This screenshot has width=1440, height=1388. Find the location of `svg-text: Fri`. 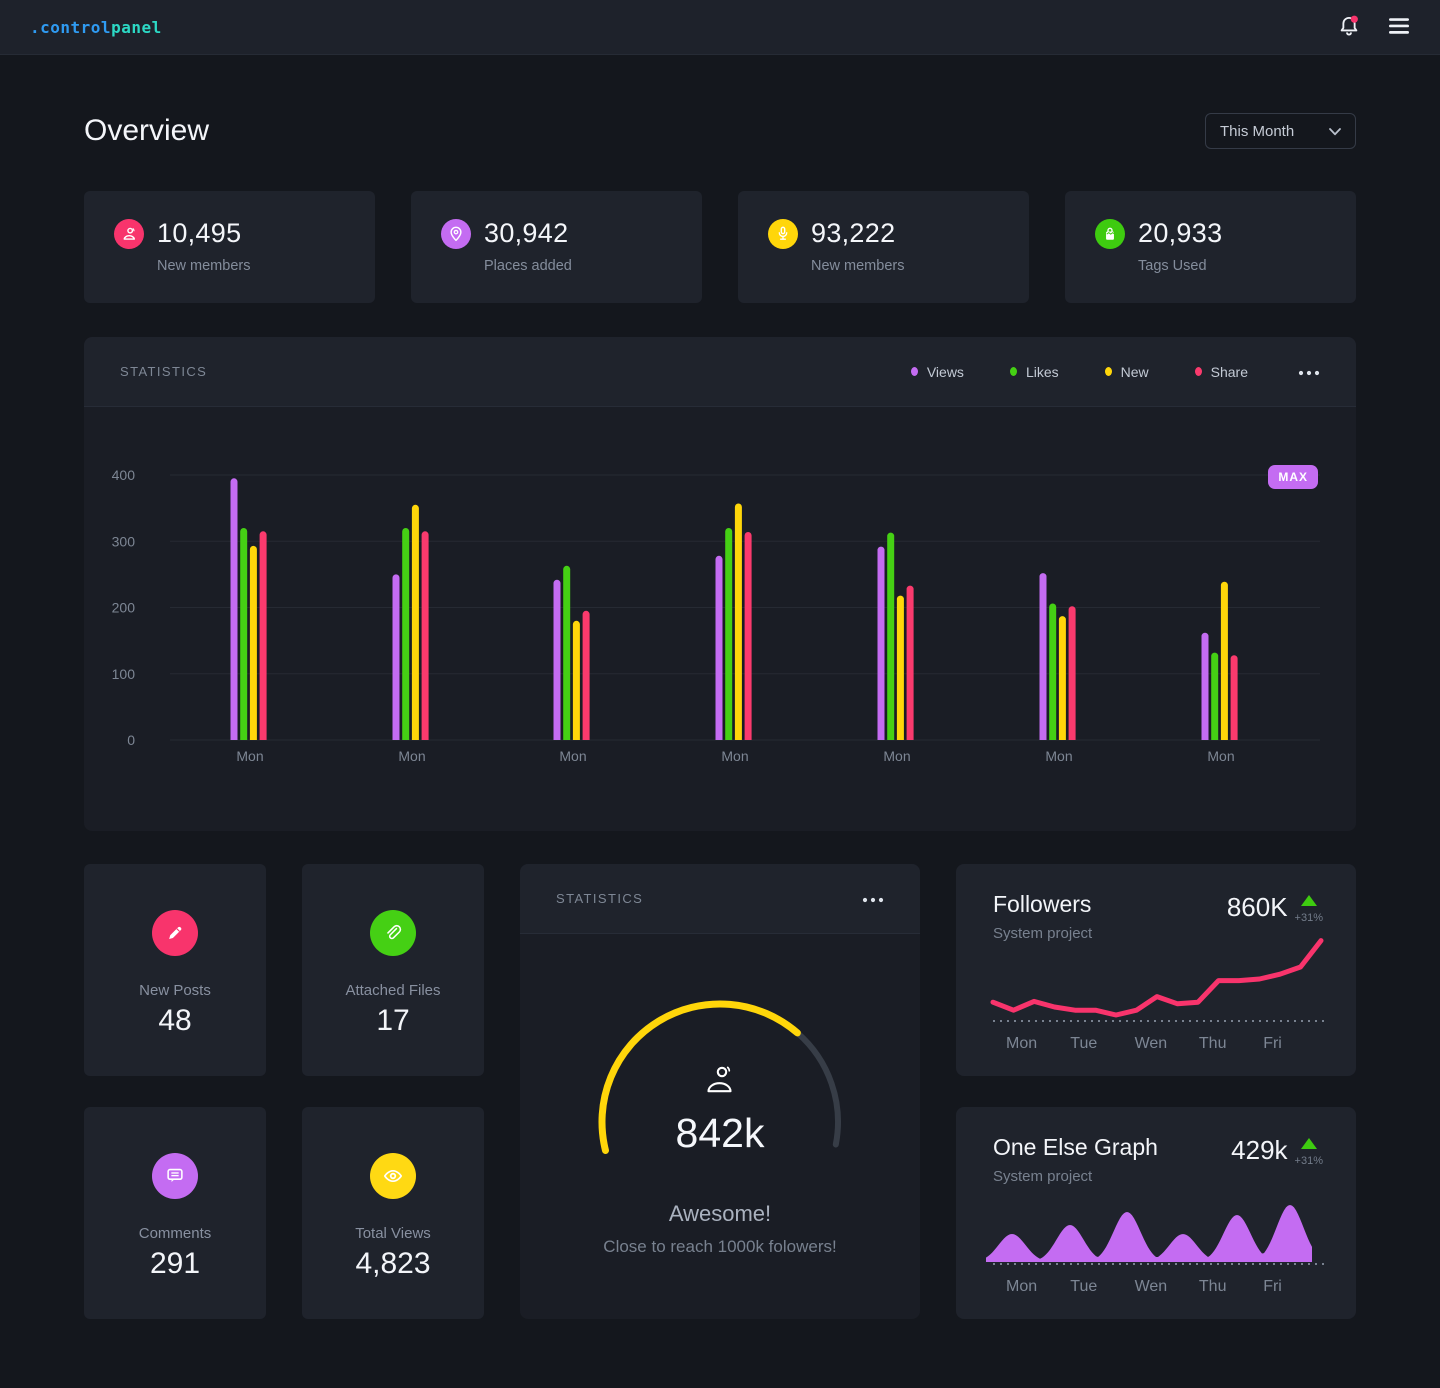

svg-text: Fri is located at coordinates (1272, 1043).